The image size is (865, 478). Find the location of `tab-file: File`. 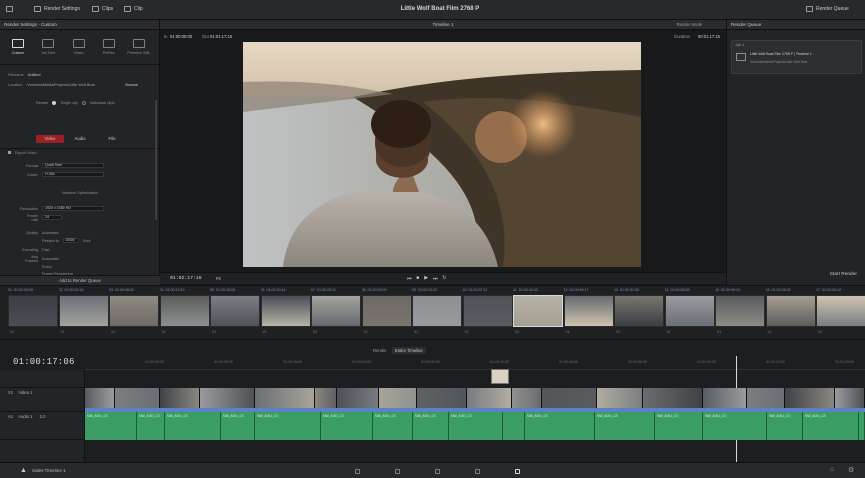

tab-file: File is located at coordinates (112, 139).